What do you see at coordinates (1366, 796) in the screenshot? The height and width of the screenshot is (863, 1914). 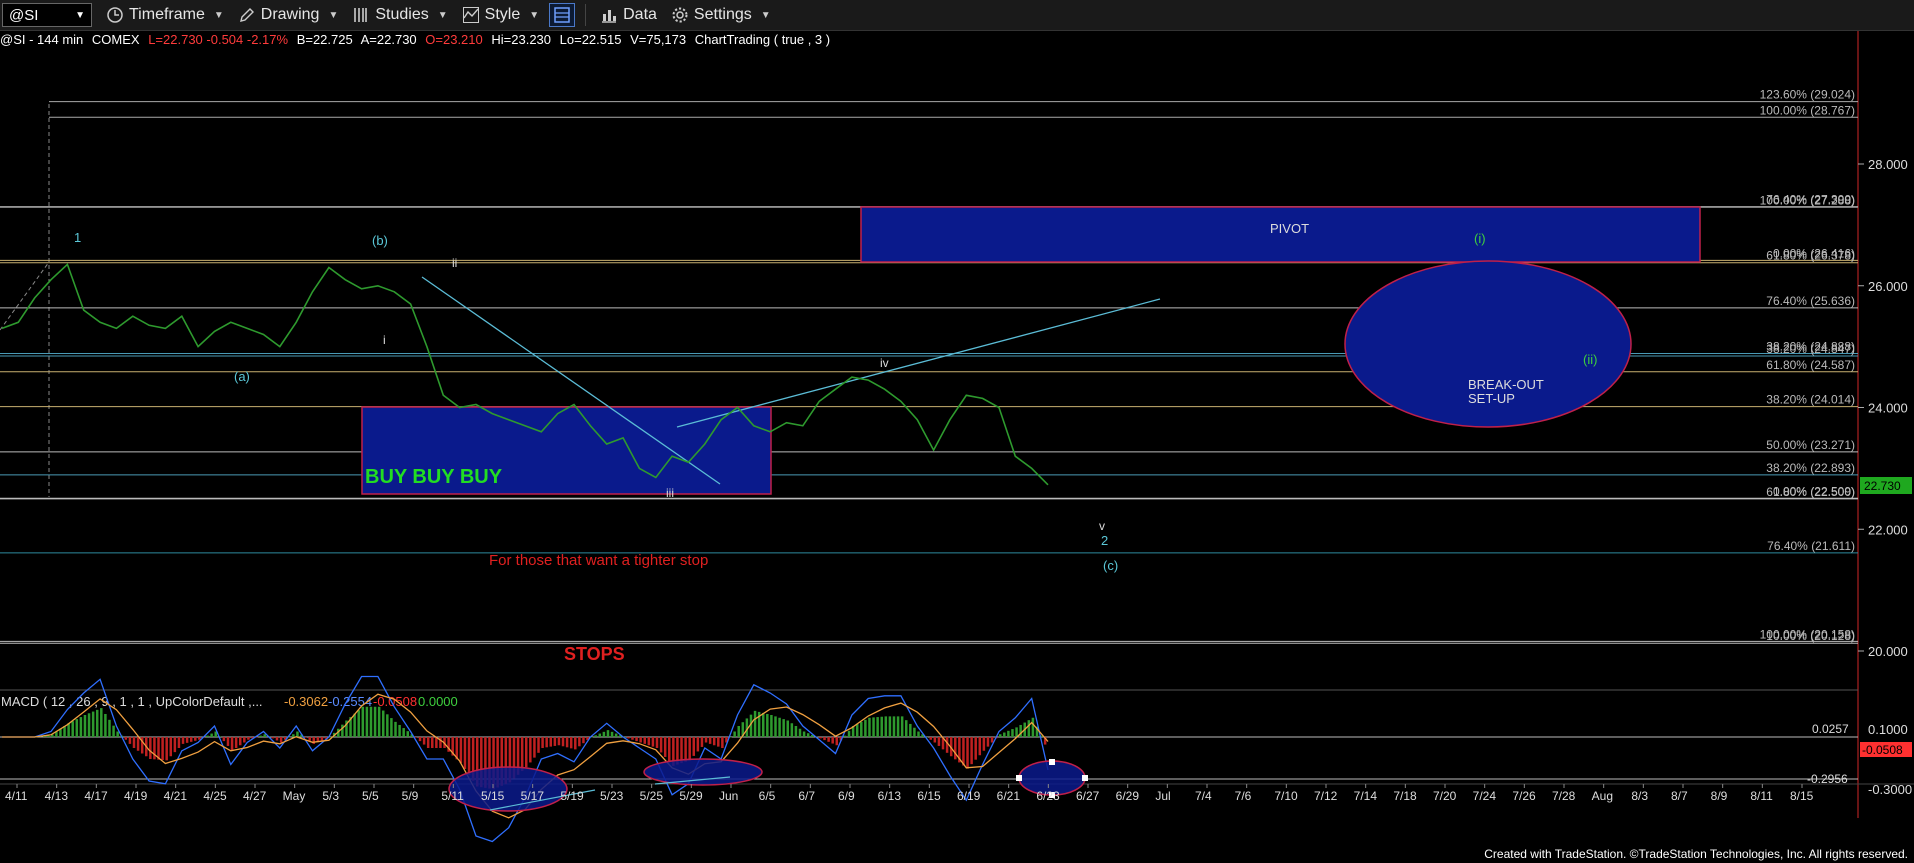 I see `date-tick-label: 7/14` at bounding box center [1366, 796].